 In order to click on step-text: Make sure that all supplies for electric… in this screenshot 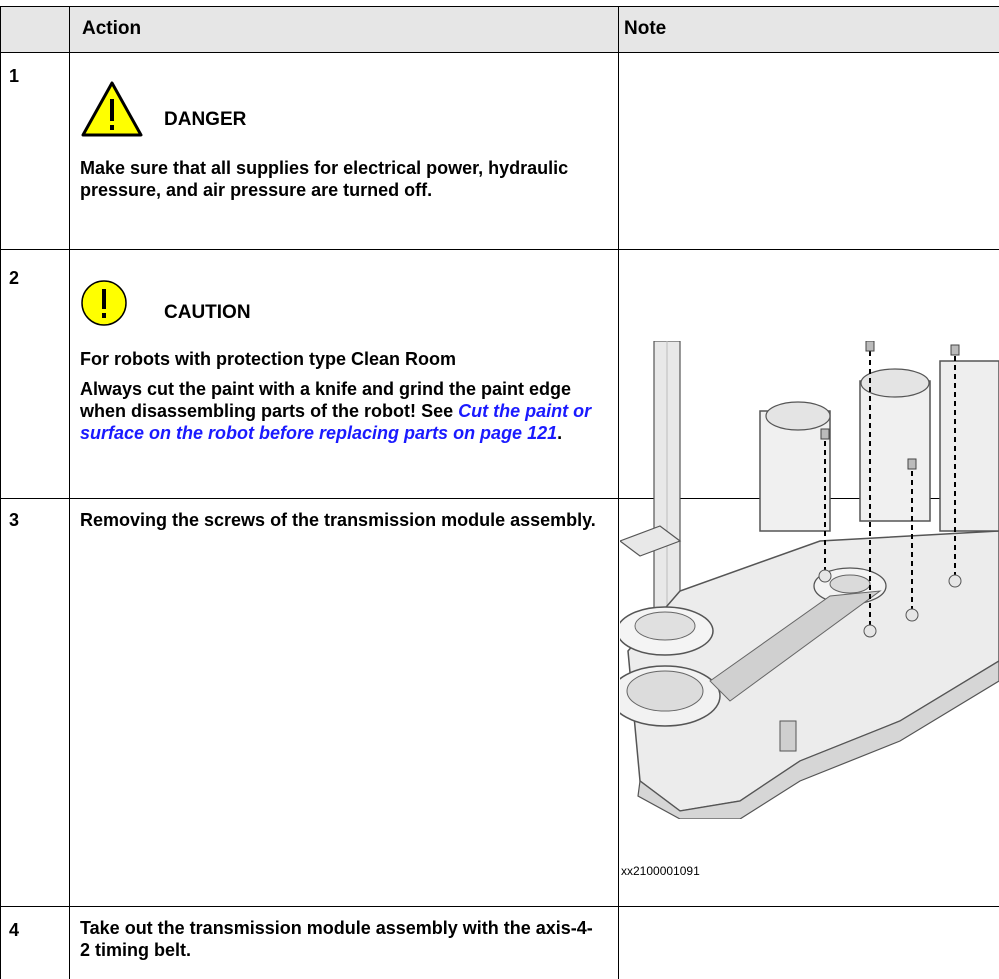, I will do `click(324, 179)`.